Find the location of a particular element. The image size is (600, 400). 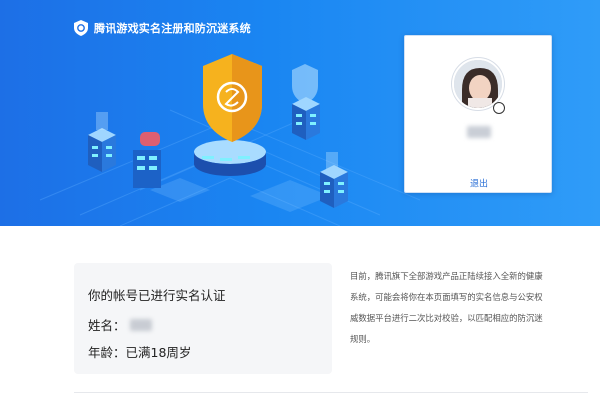

description-line: 目前，腾讯旗下全部游戏产品正陆续接入全新的健康 is located at coordinates (446, 276).